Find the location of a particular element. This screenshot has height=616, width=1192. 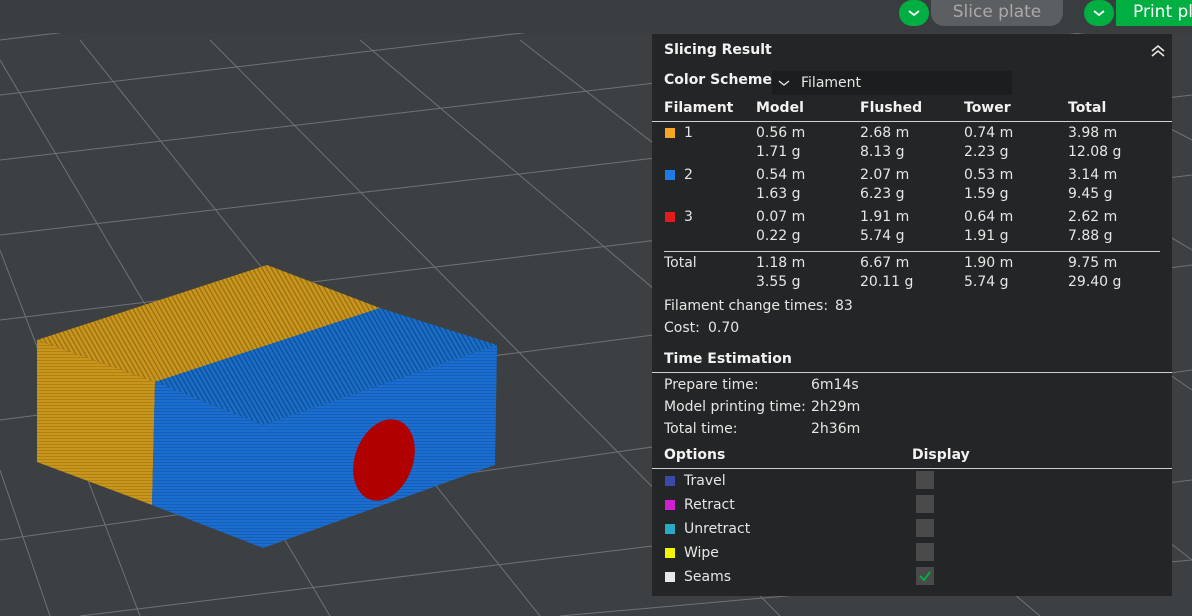

total-total-len: 9.75 m is located at coordinates (1093, 263).